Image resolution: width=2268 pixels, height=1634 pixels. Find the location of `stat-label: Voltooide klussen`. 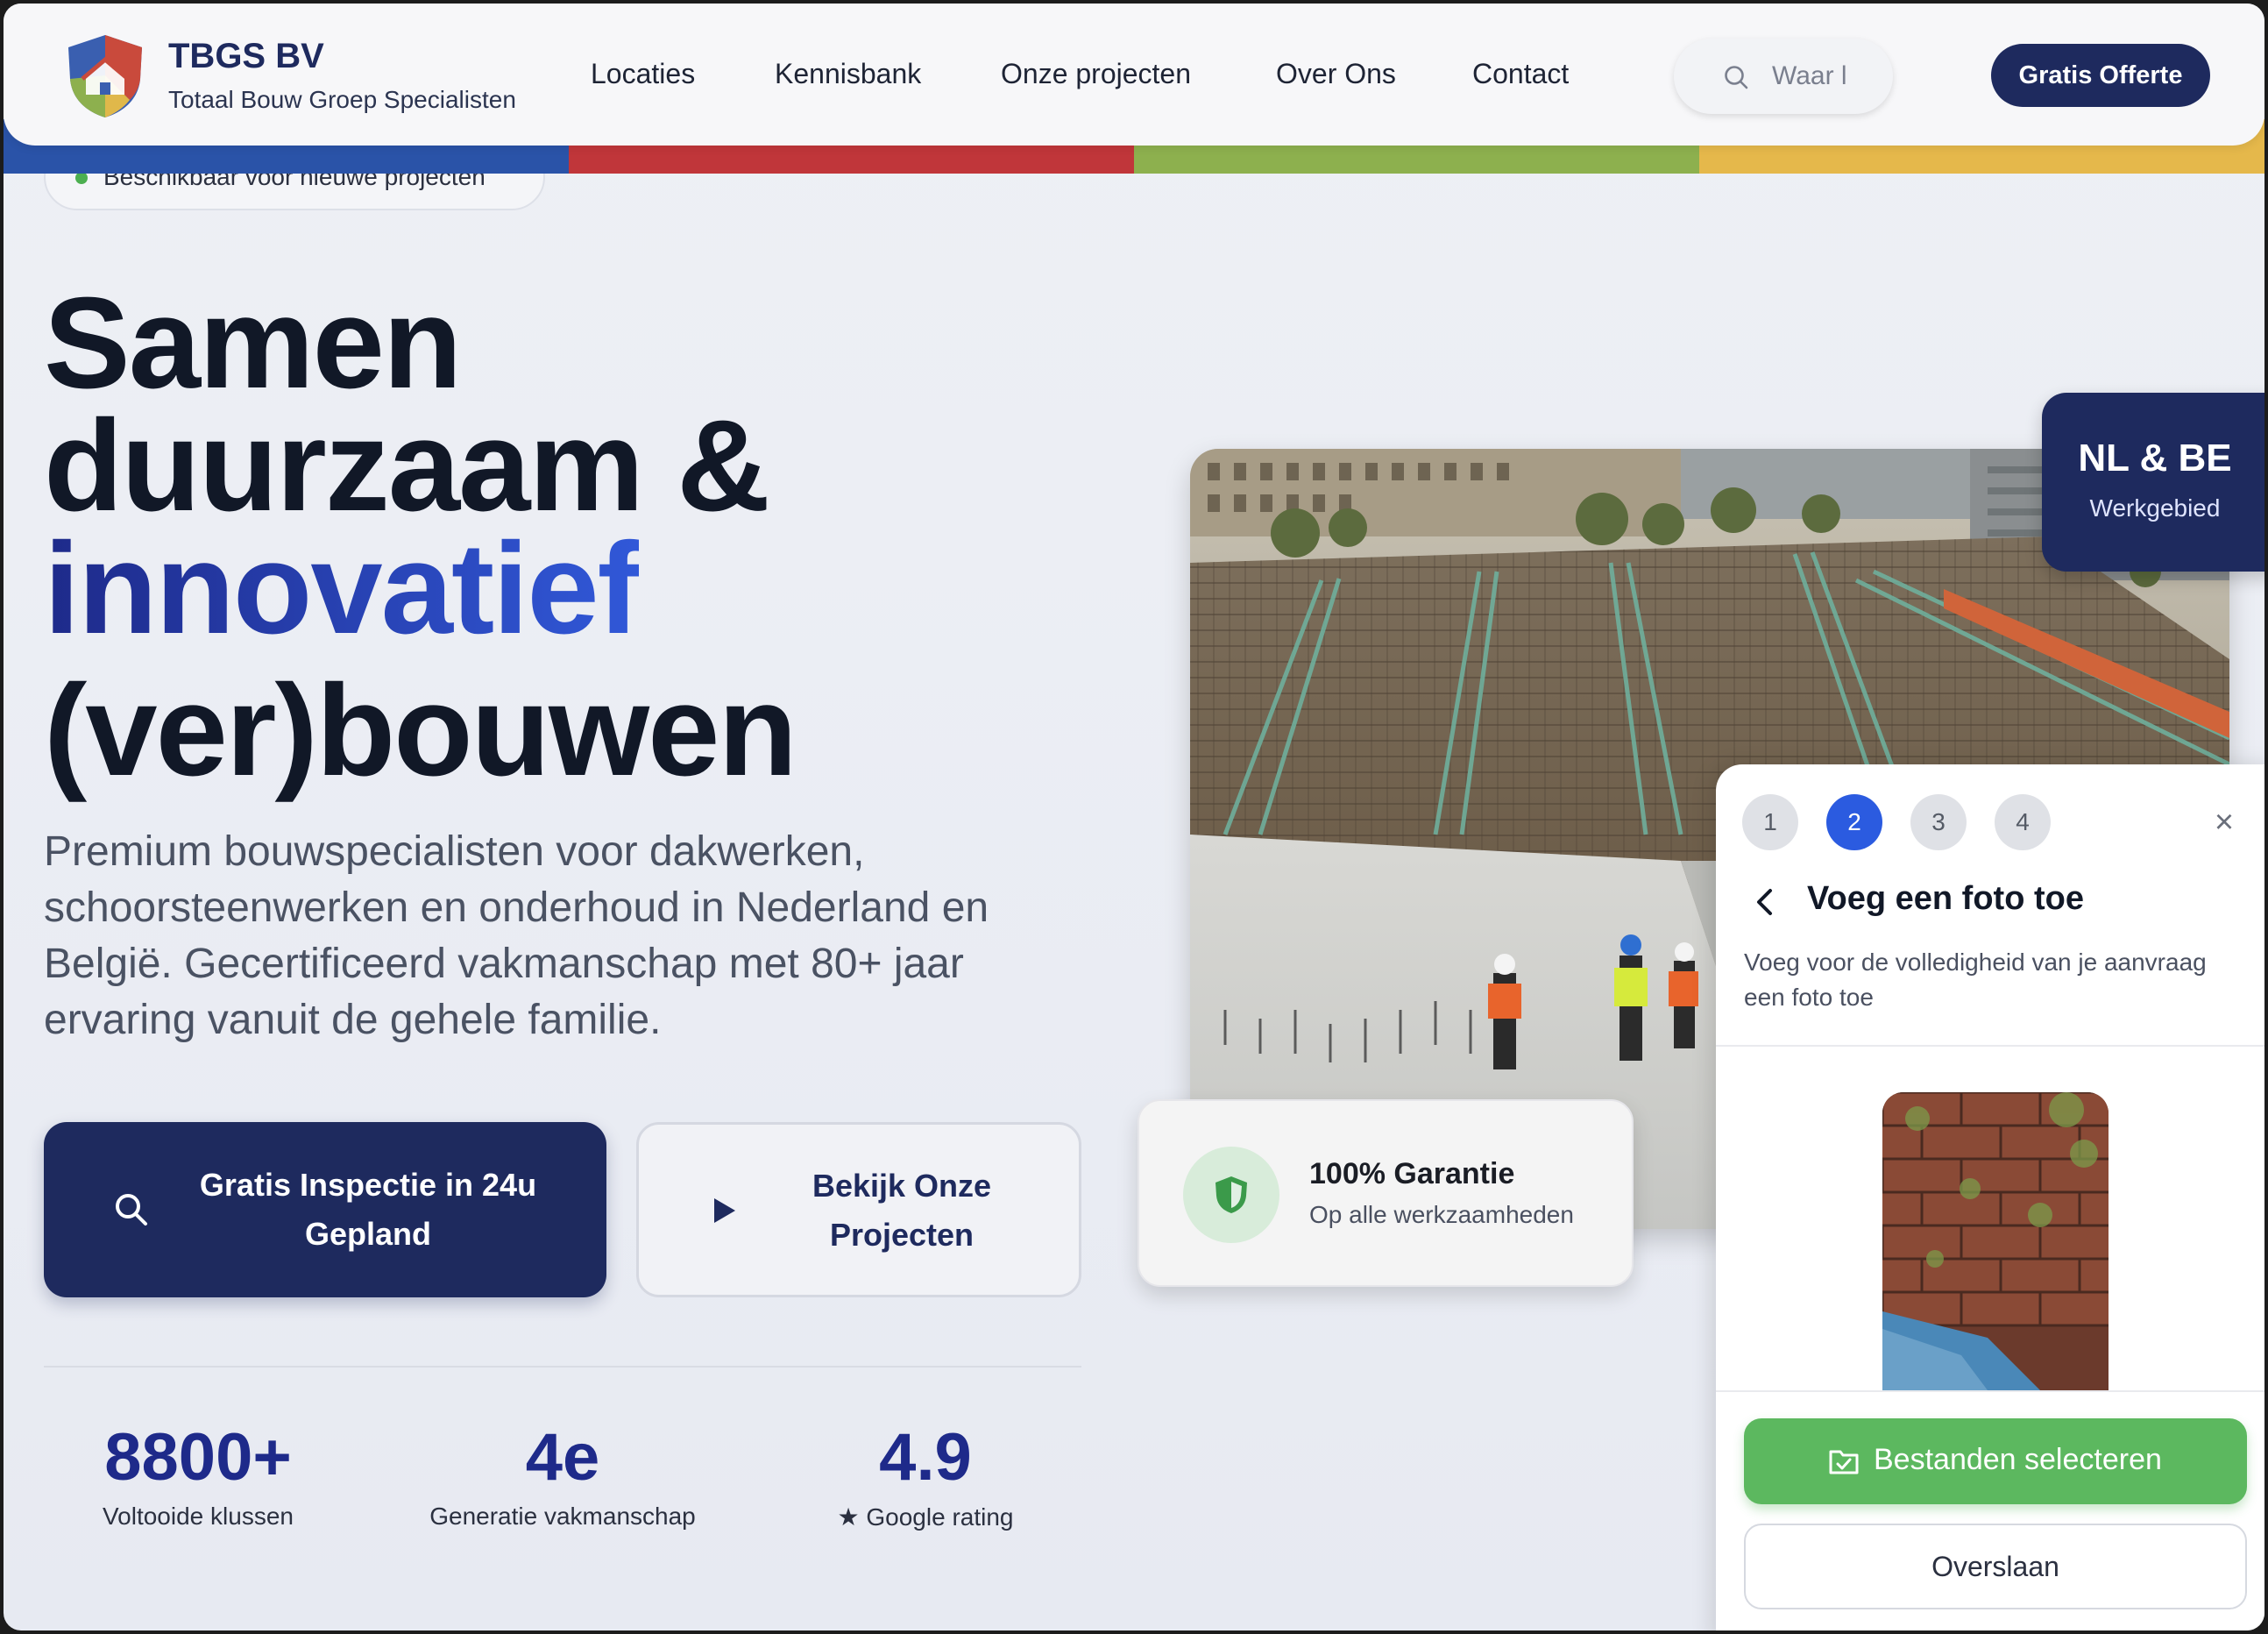

stat-label: Voltooide klussen is located at coordinates (198, 1516).